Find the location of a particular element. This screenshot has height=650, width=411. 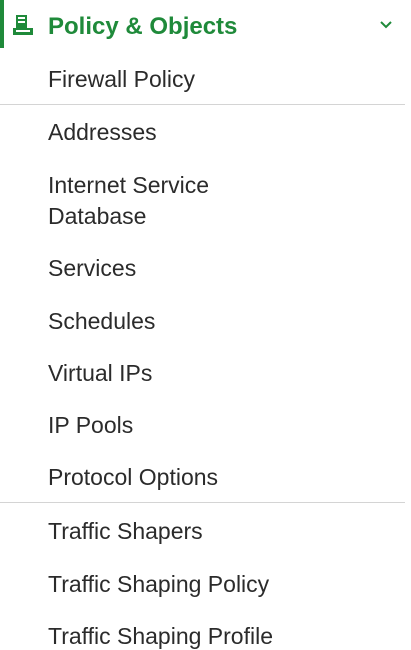

nav-item-firewall-policy: Firewall Policy is located at coordinates (121, 79).